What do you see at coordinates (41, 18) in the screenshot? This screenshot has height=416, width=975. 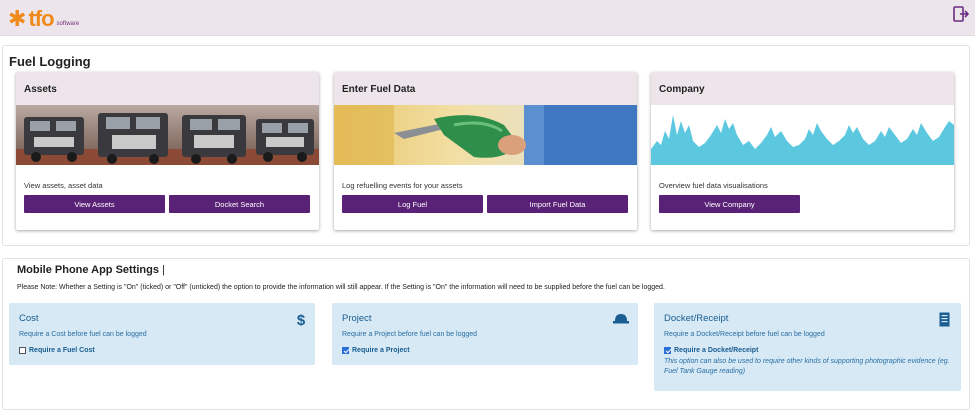 I see `logo-text: tfo` at bounding box center [41, 18].